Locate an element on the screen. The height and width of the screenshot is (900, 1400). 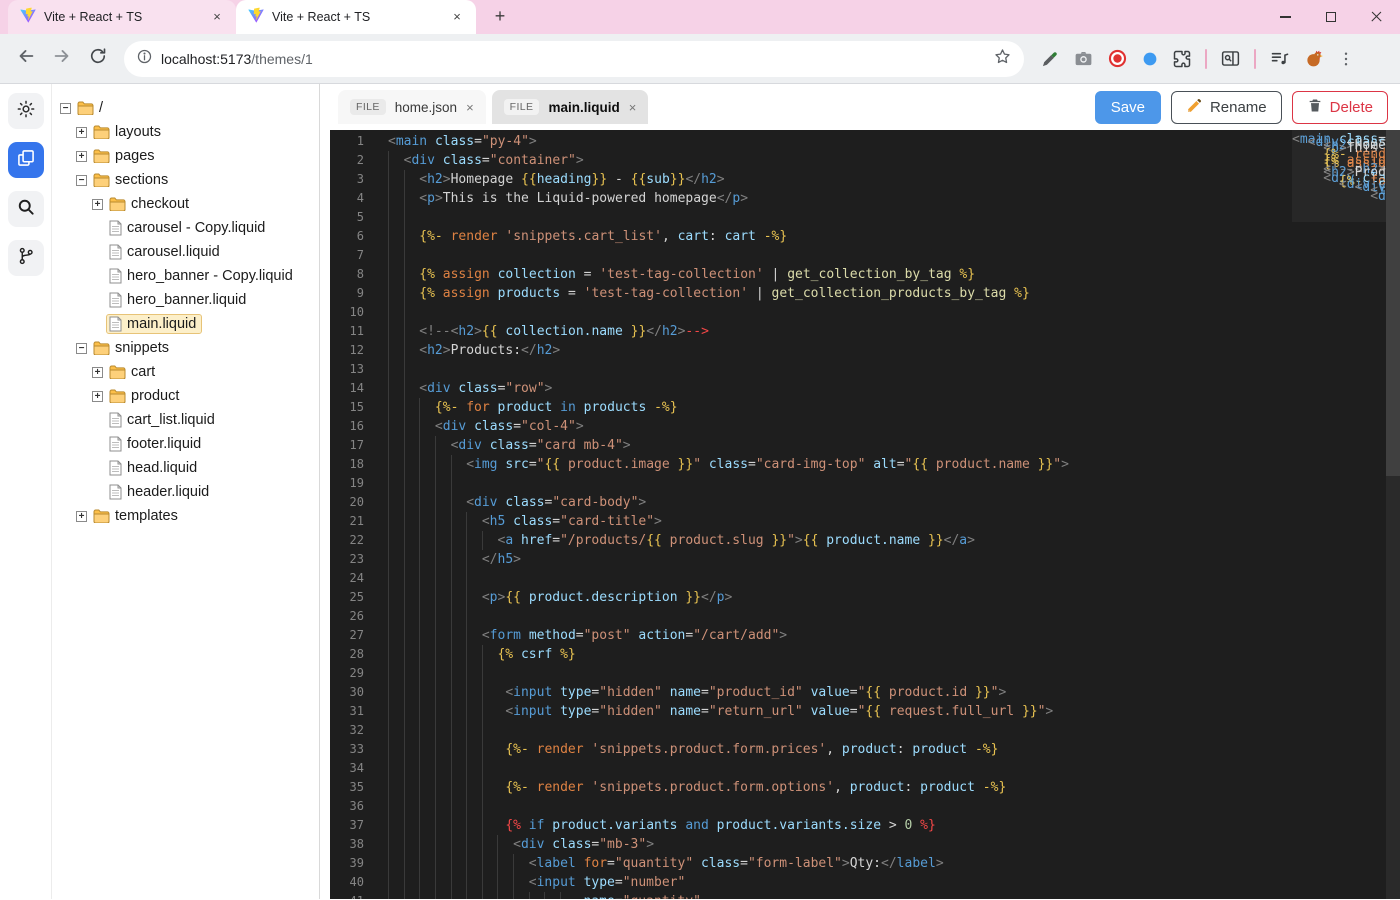
camera-extension-icon is located at coordinates (1083, 58).